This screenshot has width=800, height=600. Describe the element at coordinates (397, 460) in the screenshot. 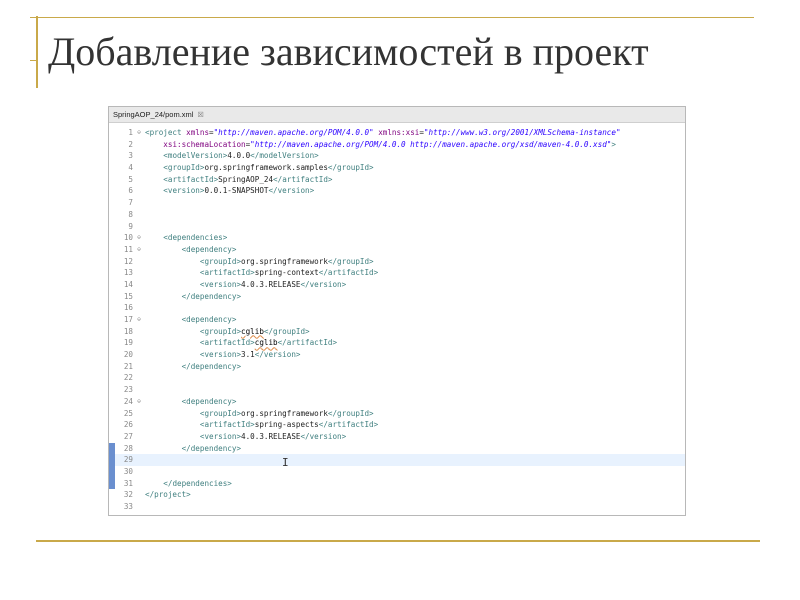

I see `code-line: 29` at that location.